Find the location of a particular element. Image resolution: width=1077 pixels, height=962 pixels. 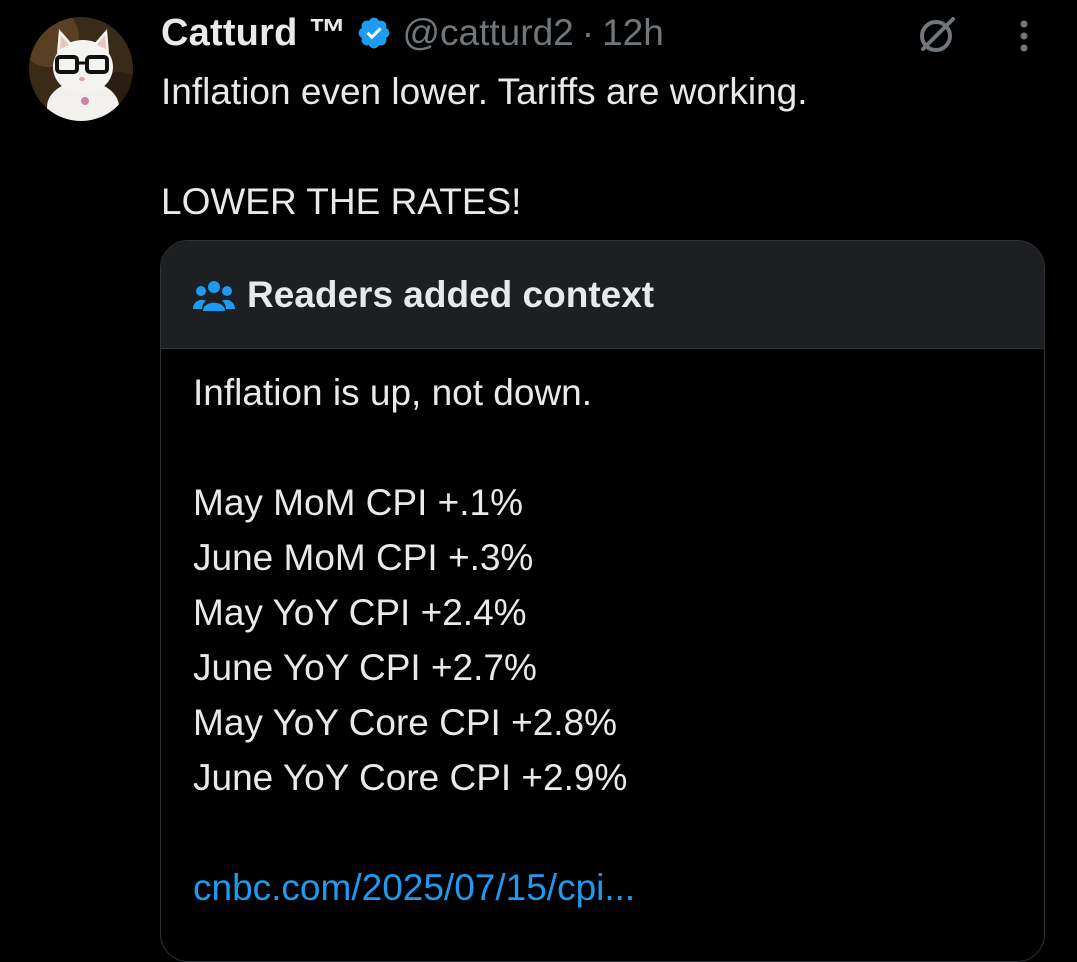

note-line: June MoM CPI +.3% is located at coordinates (363, 557).